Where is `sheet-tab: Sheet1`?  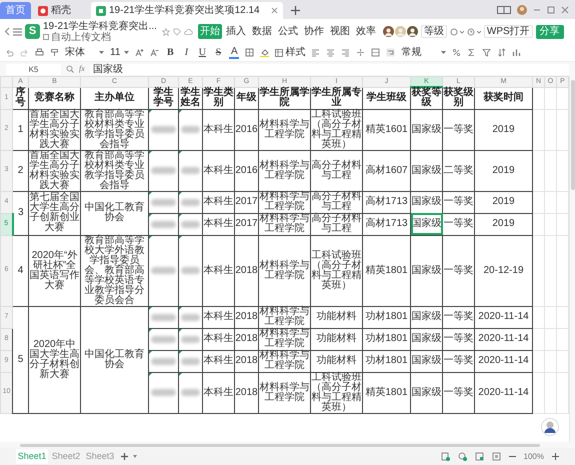 sheet-tab: Sheet1 is located at coordinates (32, 456).